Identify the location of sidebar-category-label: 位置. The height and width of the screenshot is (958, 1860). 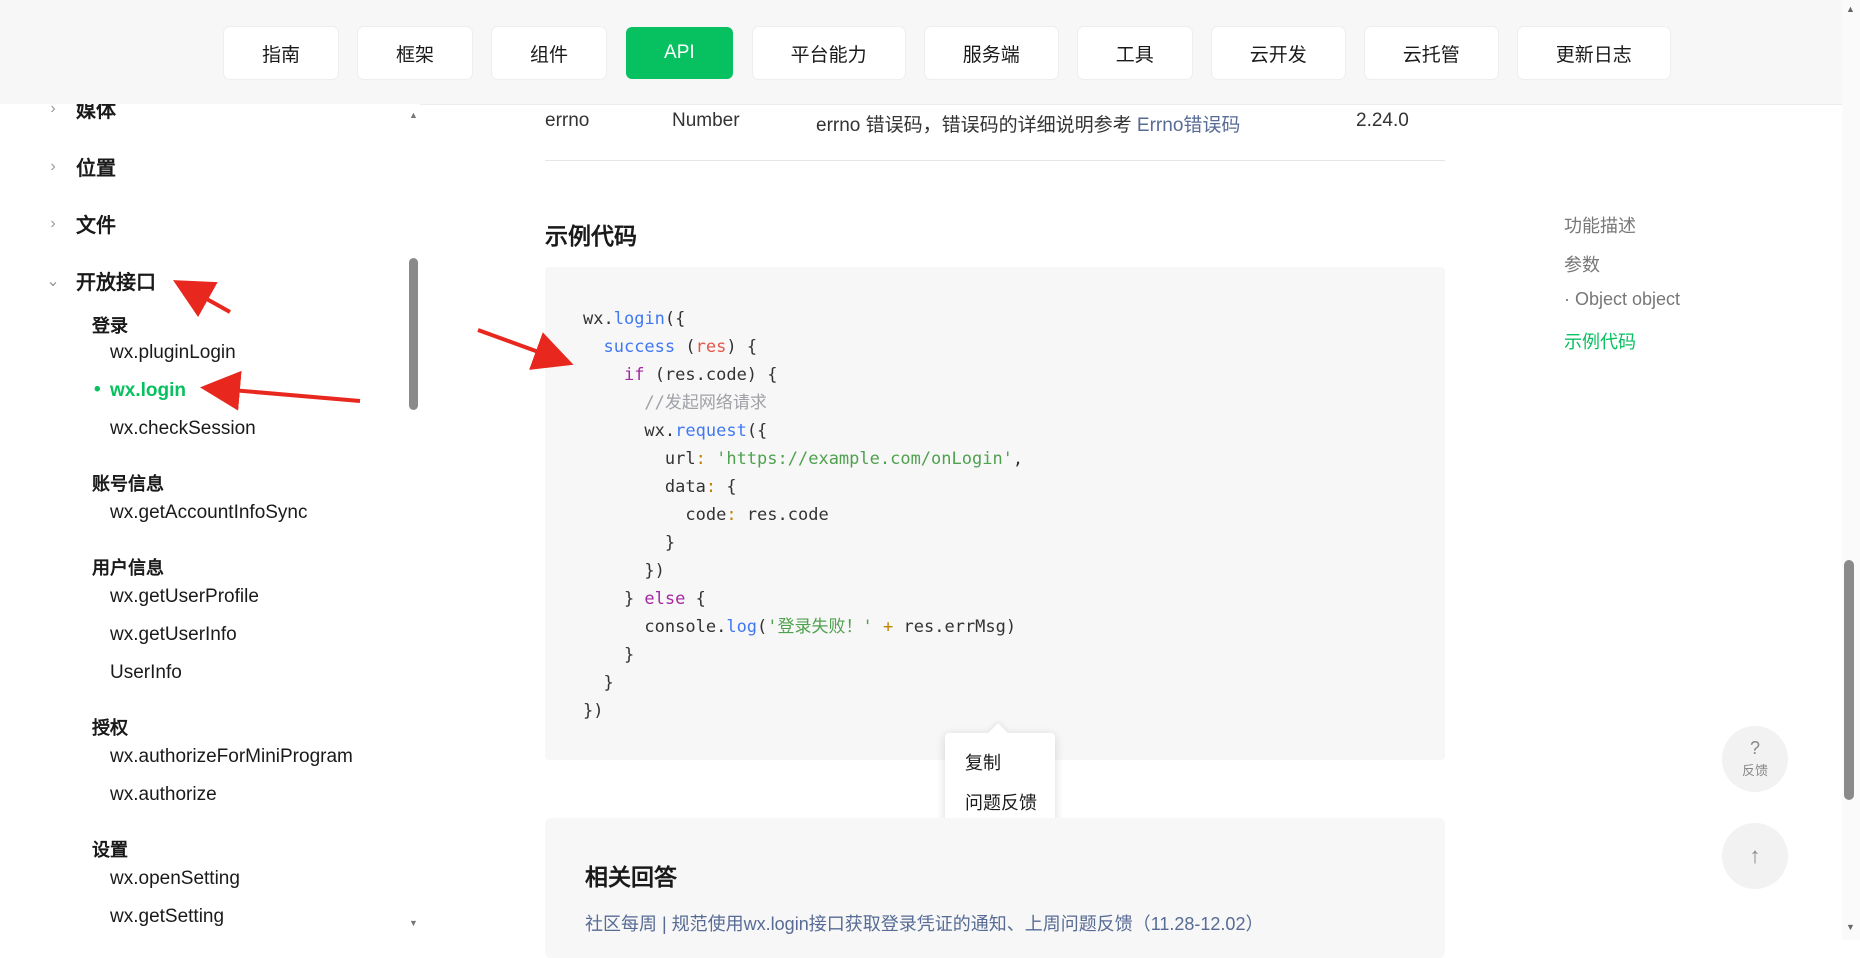
(96, 169).